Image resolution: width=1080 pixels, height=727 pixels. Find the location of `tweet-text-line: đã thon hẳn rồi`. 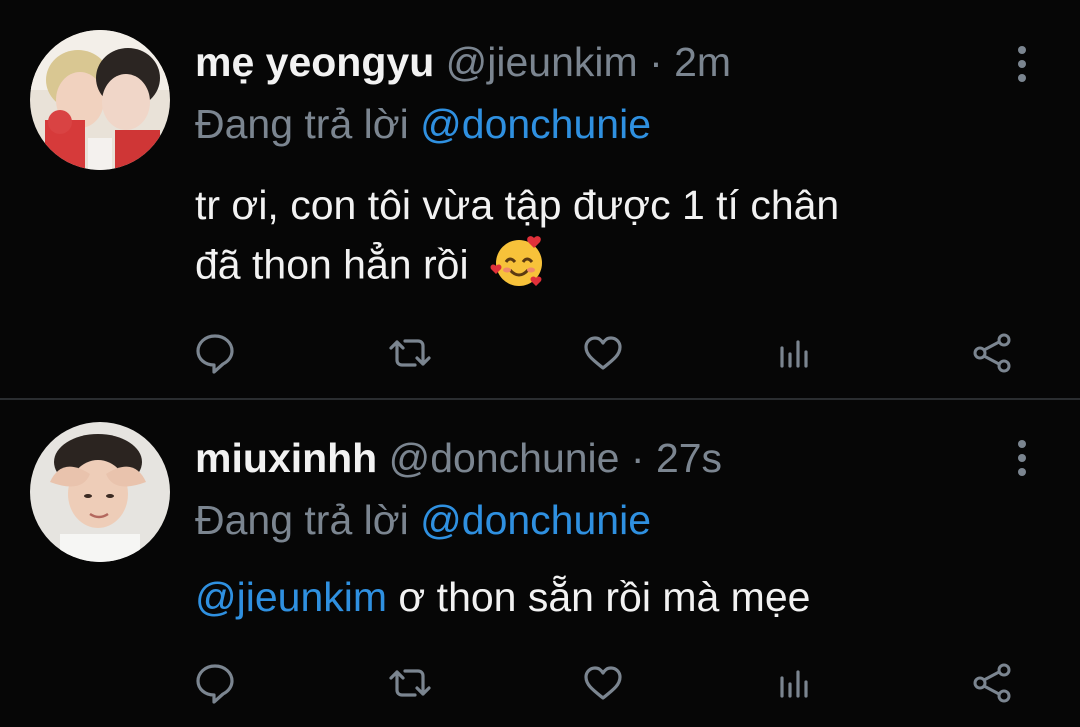

tweet-text-line: đã thon hẳn rồi is located at coordinates (517, 267).